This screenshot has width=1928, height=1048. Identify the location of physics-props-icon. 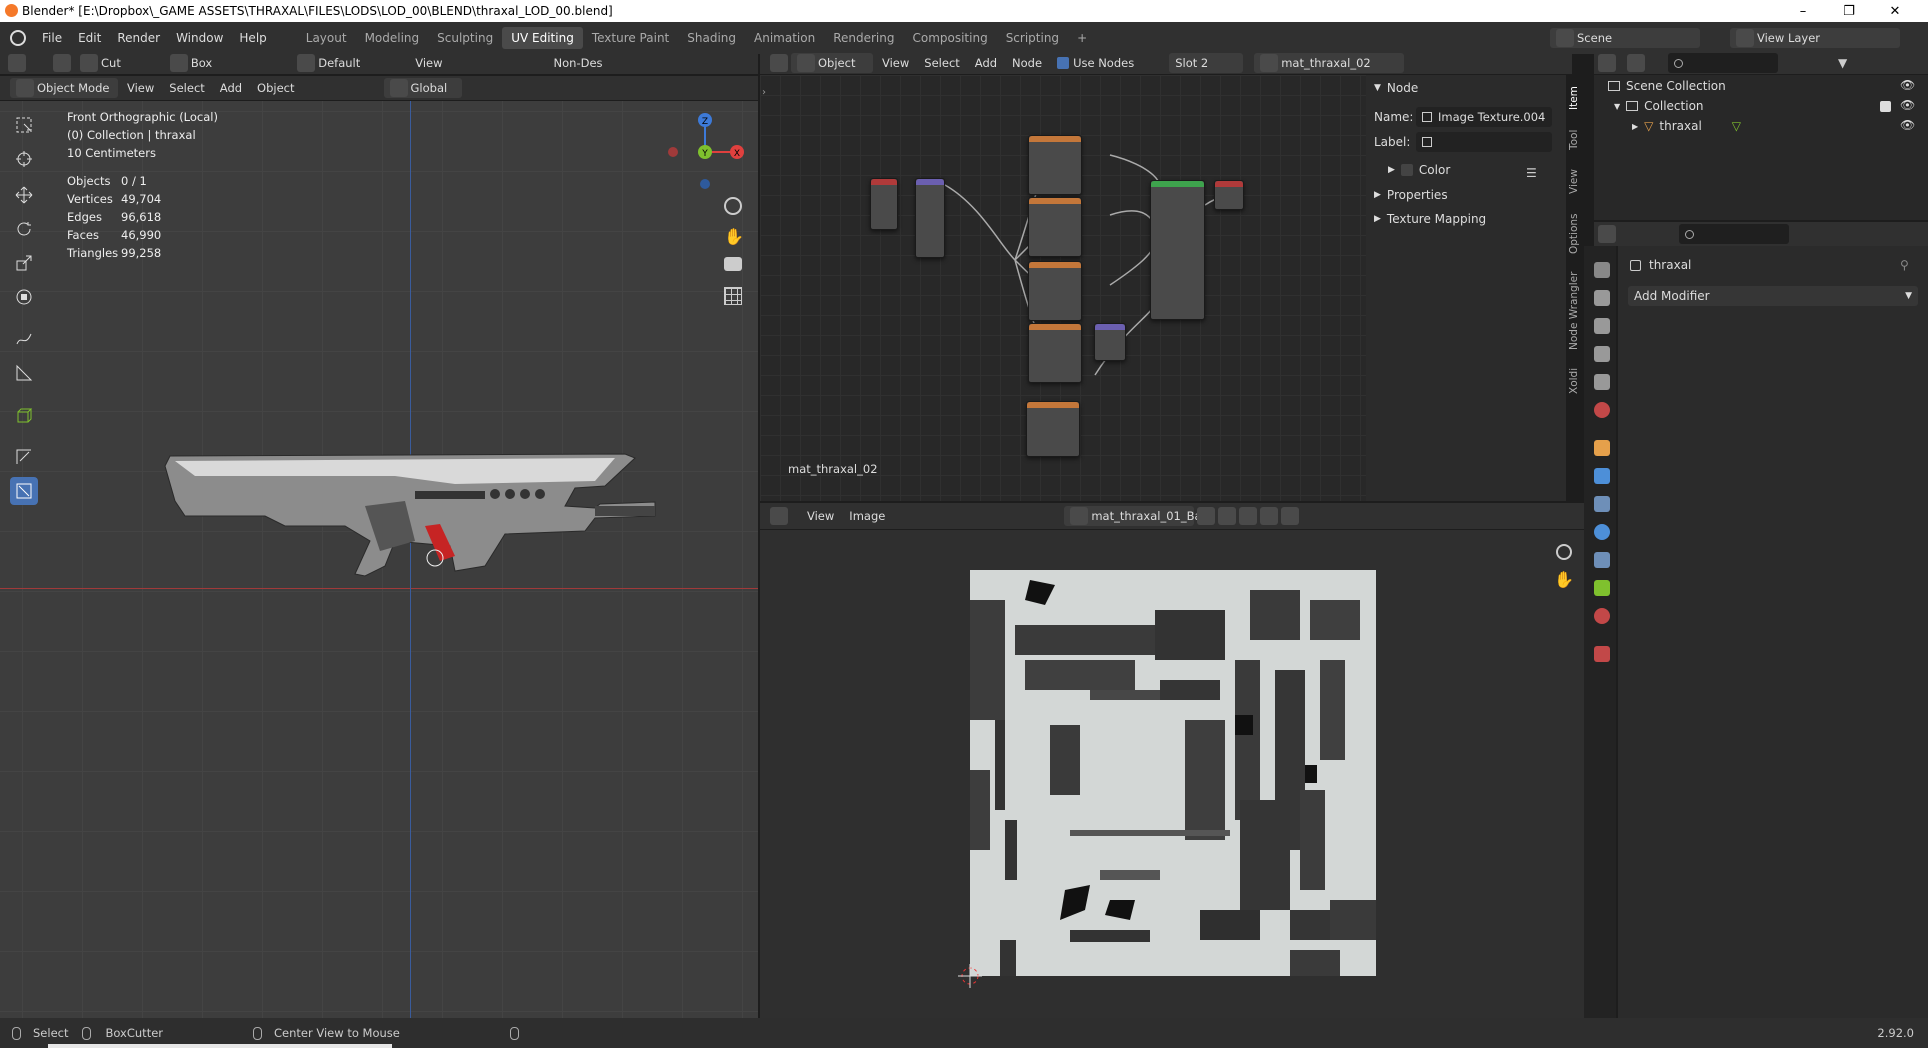
(1602, 532).